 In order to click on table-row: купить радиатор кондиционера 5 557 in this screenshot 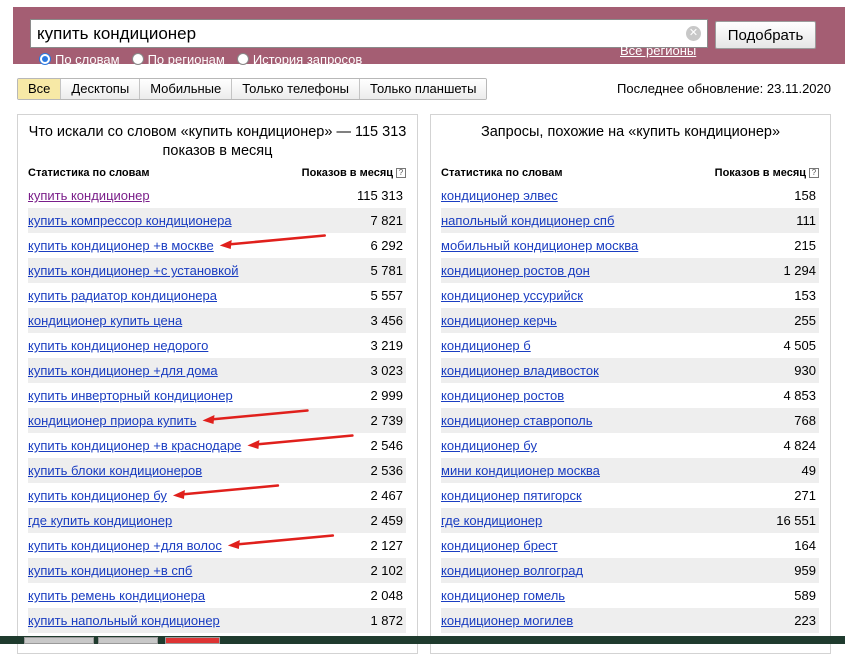, I will do `click(217, 295)`.